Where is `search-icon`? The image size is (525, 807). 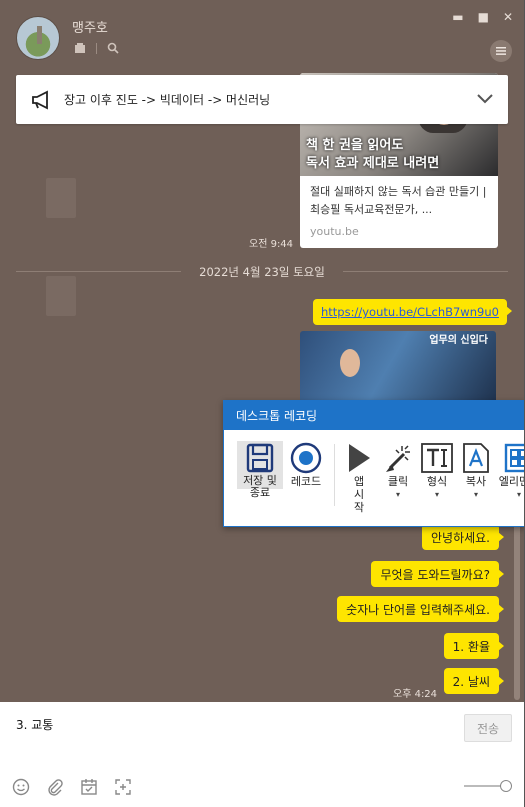 search-icon is located at coordinates (113, 48).